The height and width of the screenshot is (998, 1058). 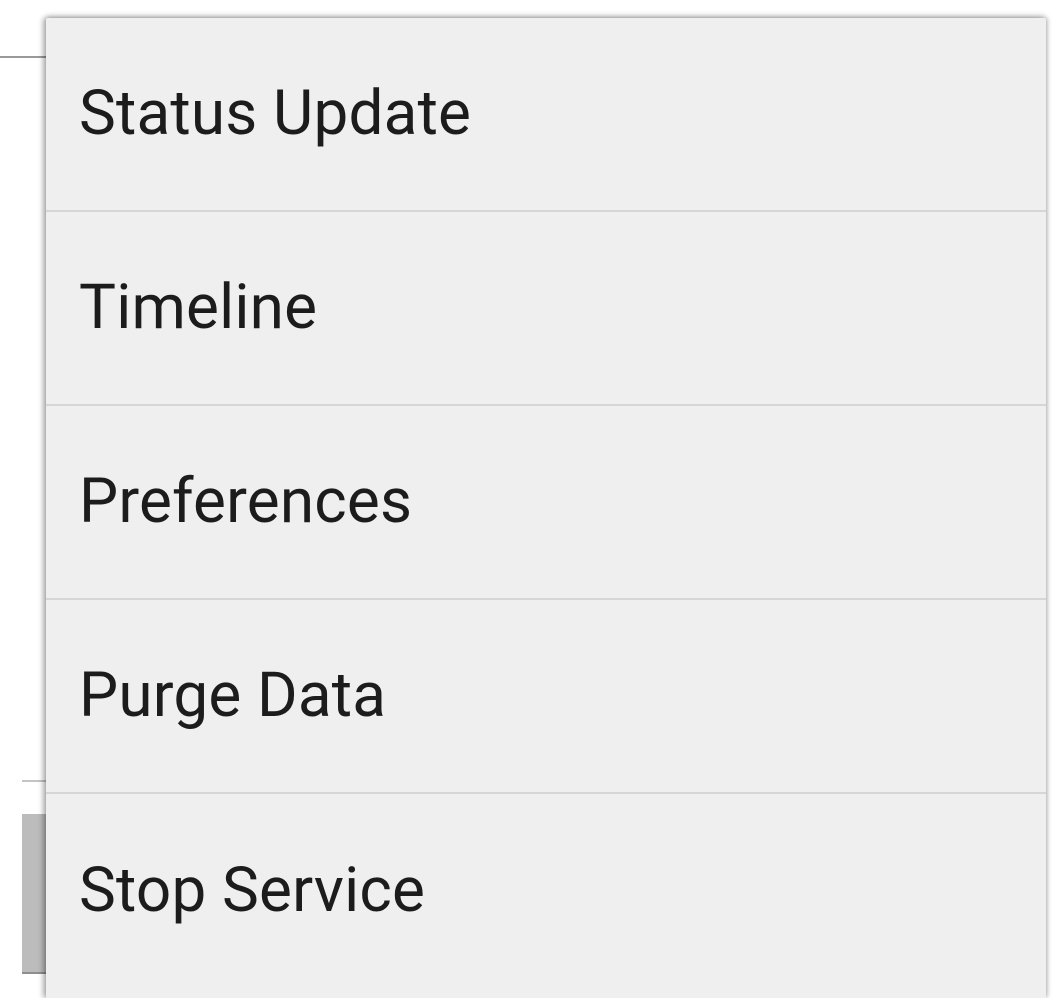 I want to click on menu-item-label: Preferences, so click(x=246, y=501).